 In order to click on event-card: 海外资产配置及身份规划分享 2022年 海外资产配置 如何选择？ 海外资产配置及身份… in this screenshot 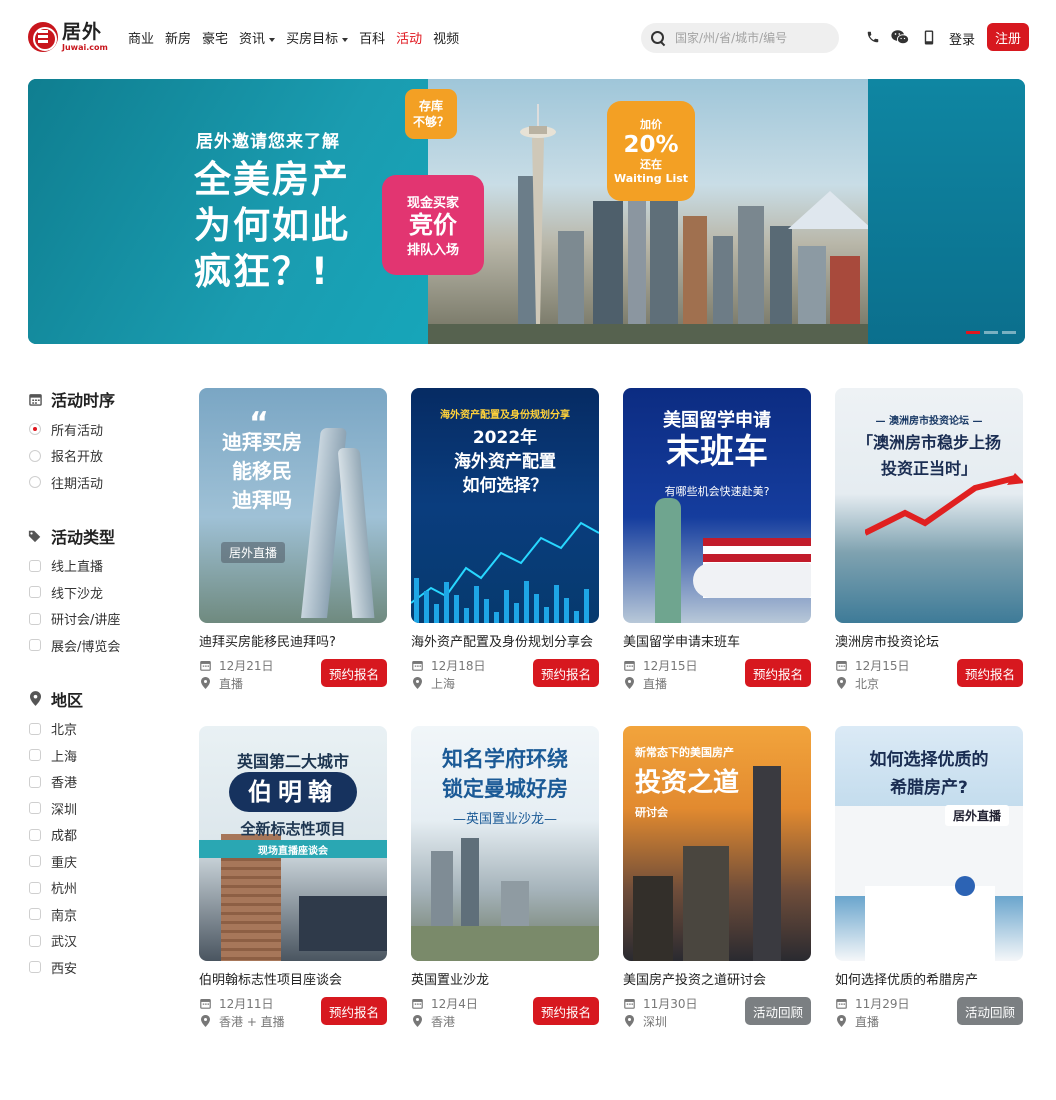, I will do `click(505, 541)`.